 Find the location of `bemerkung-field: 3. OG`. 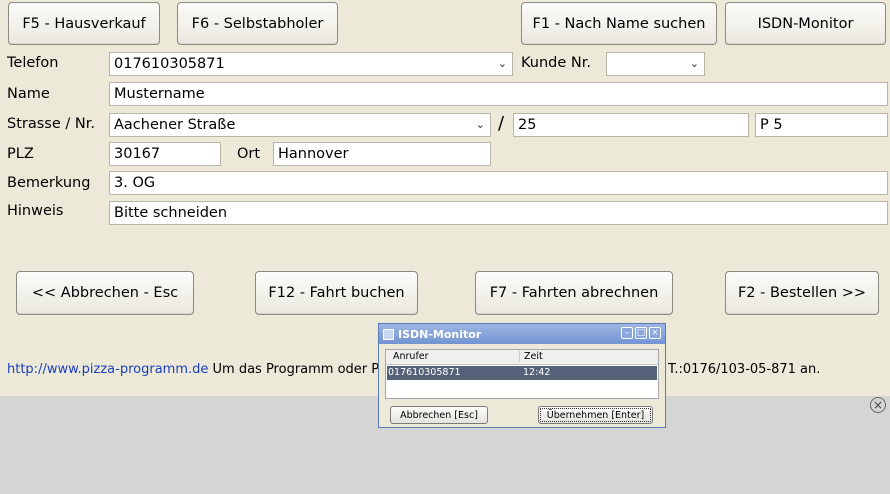

bemerkung-field: 3. OG is located at coordinates (498, 183).